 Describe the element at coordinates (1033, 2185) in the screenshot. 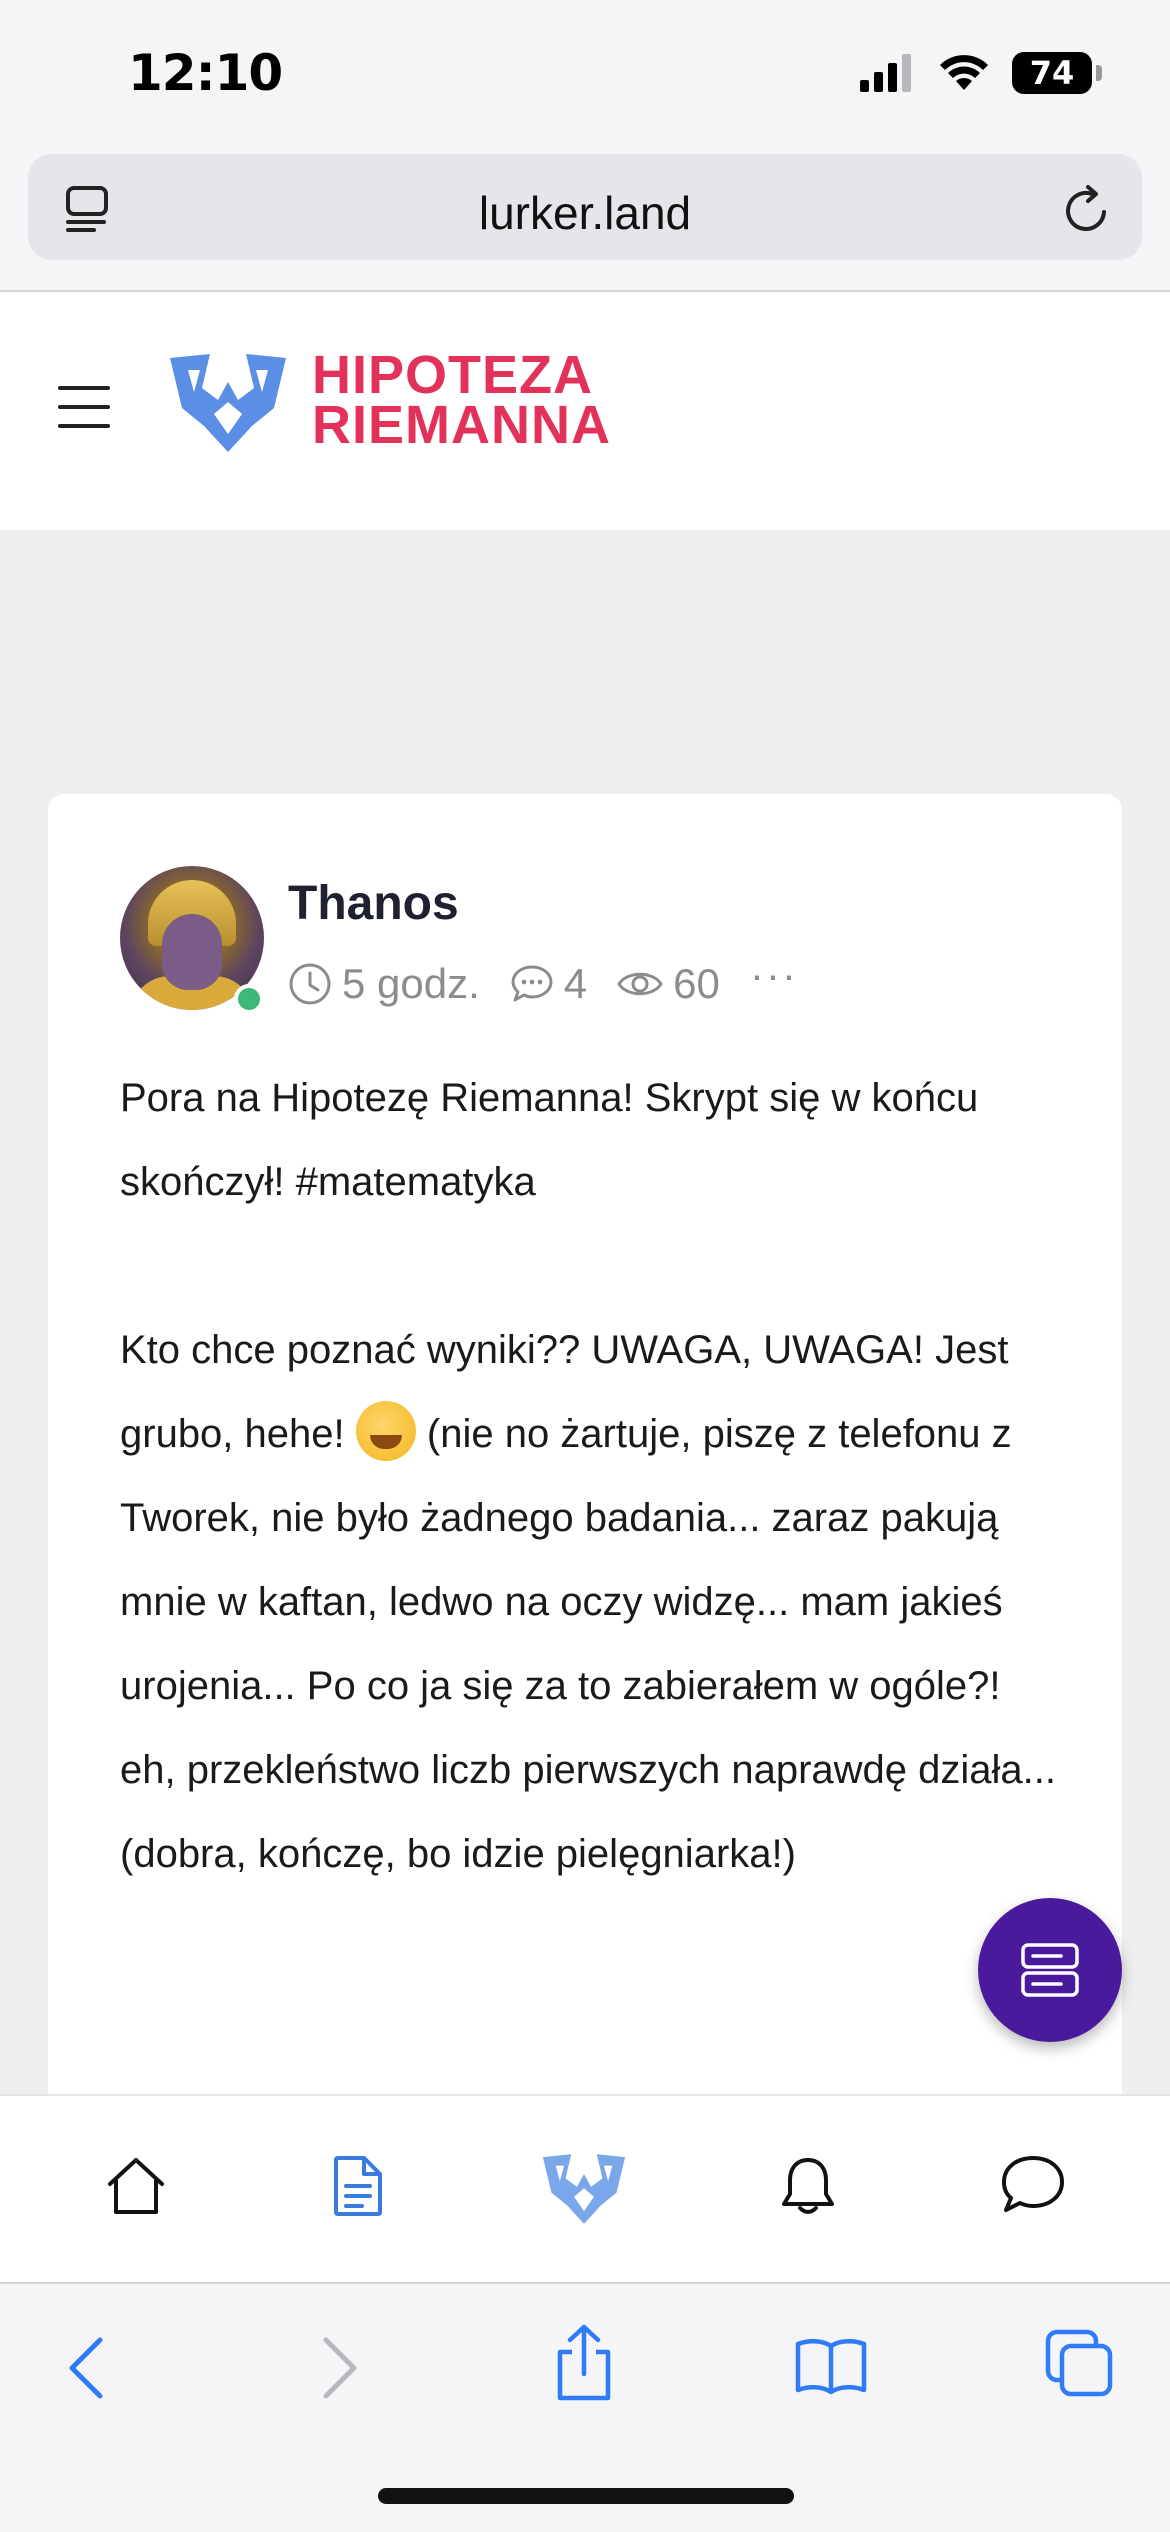

I see `chat-icon` at that location.